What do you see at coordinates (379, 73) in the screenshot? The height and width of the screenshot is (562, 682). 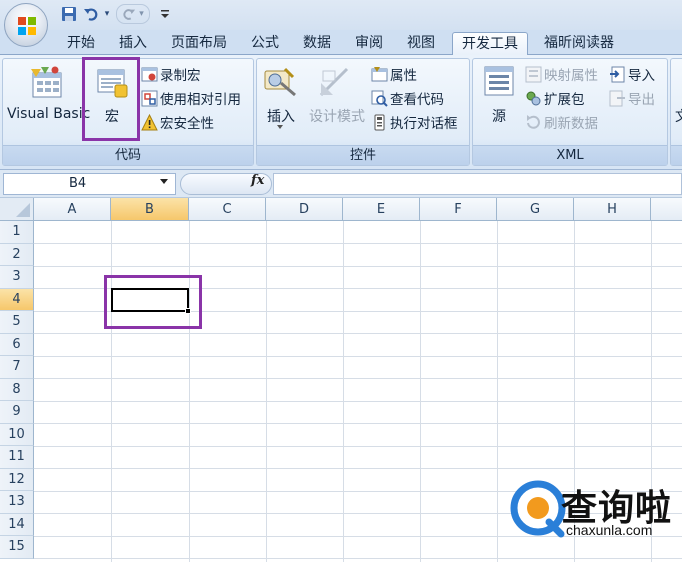 I see `properties-icon` at bounding box center [379, 73].